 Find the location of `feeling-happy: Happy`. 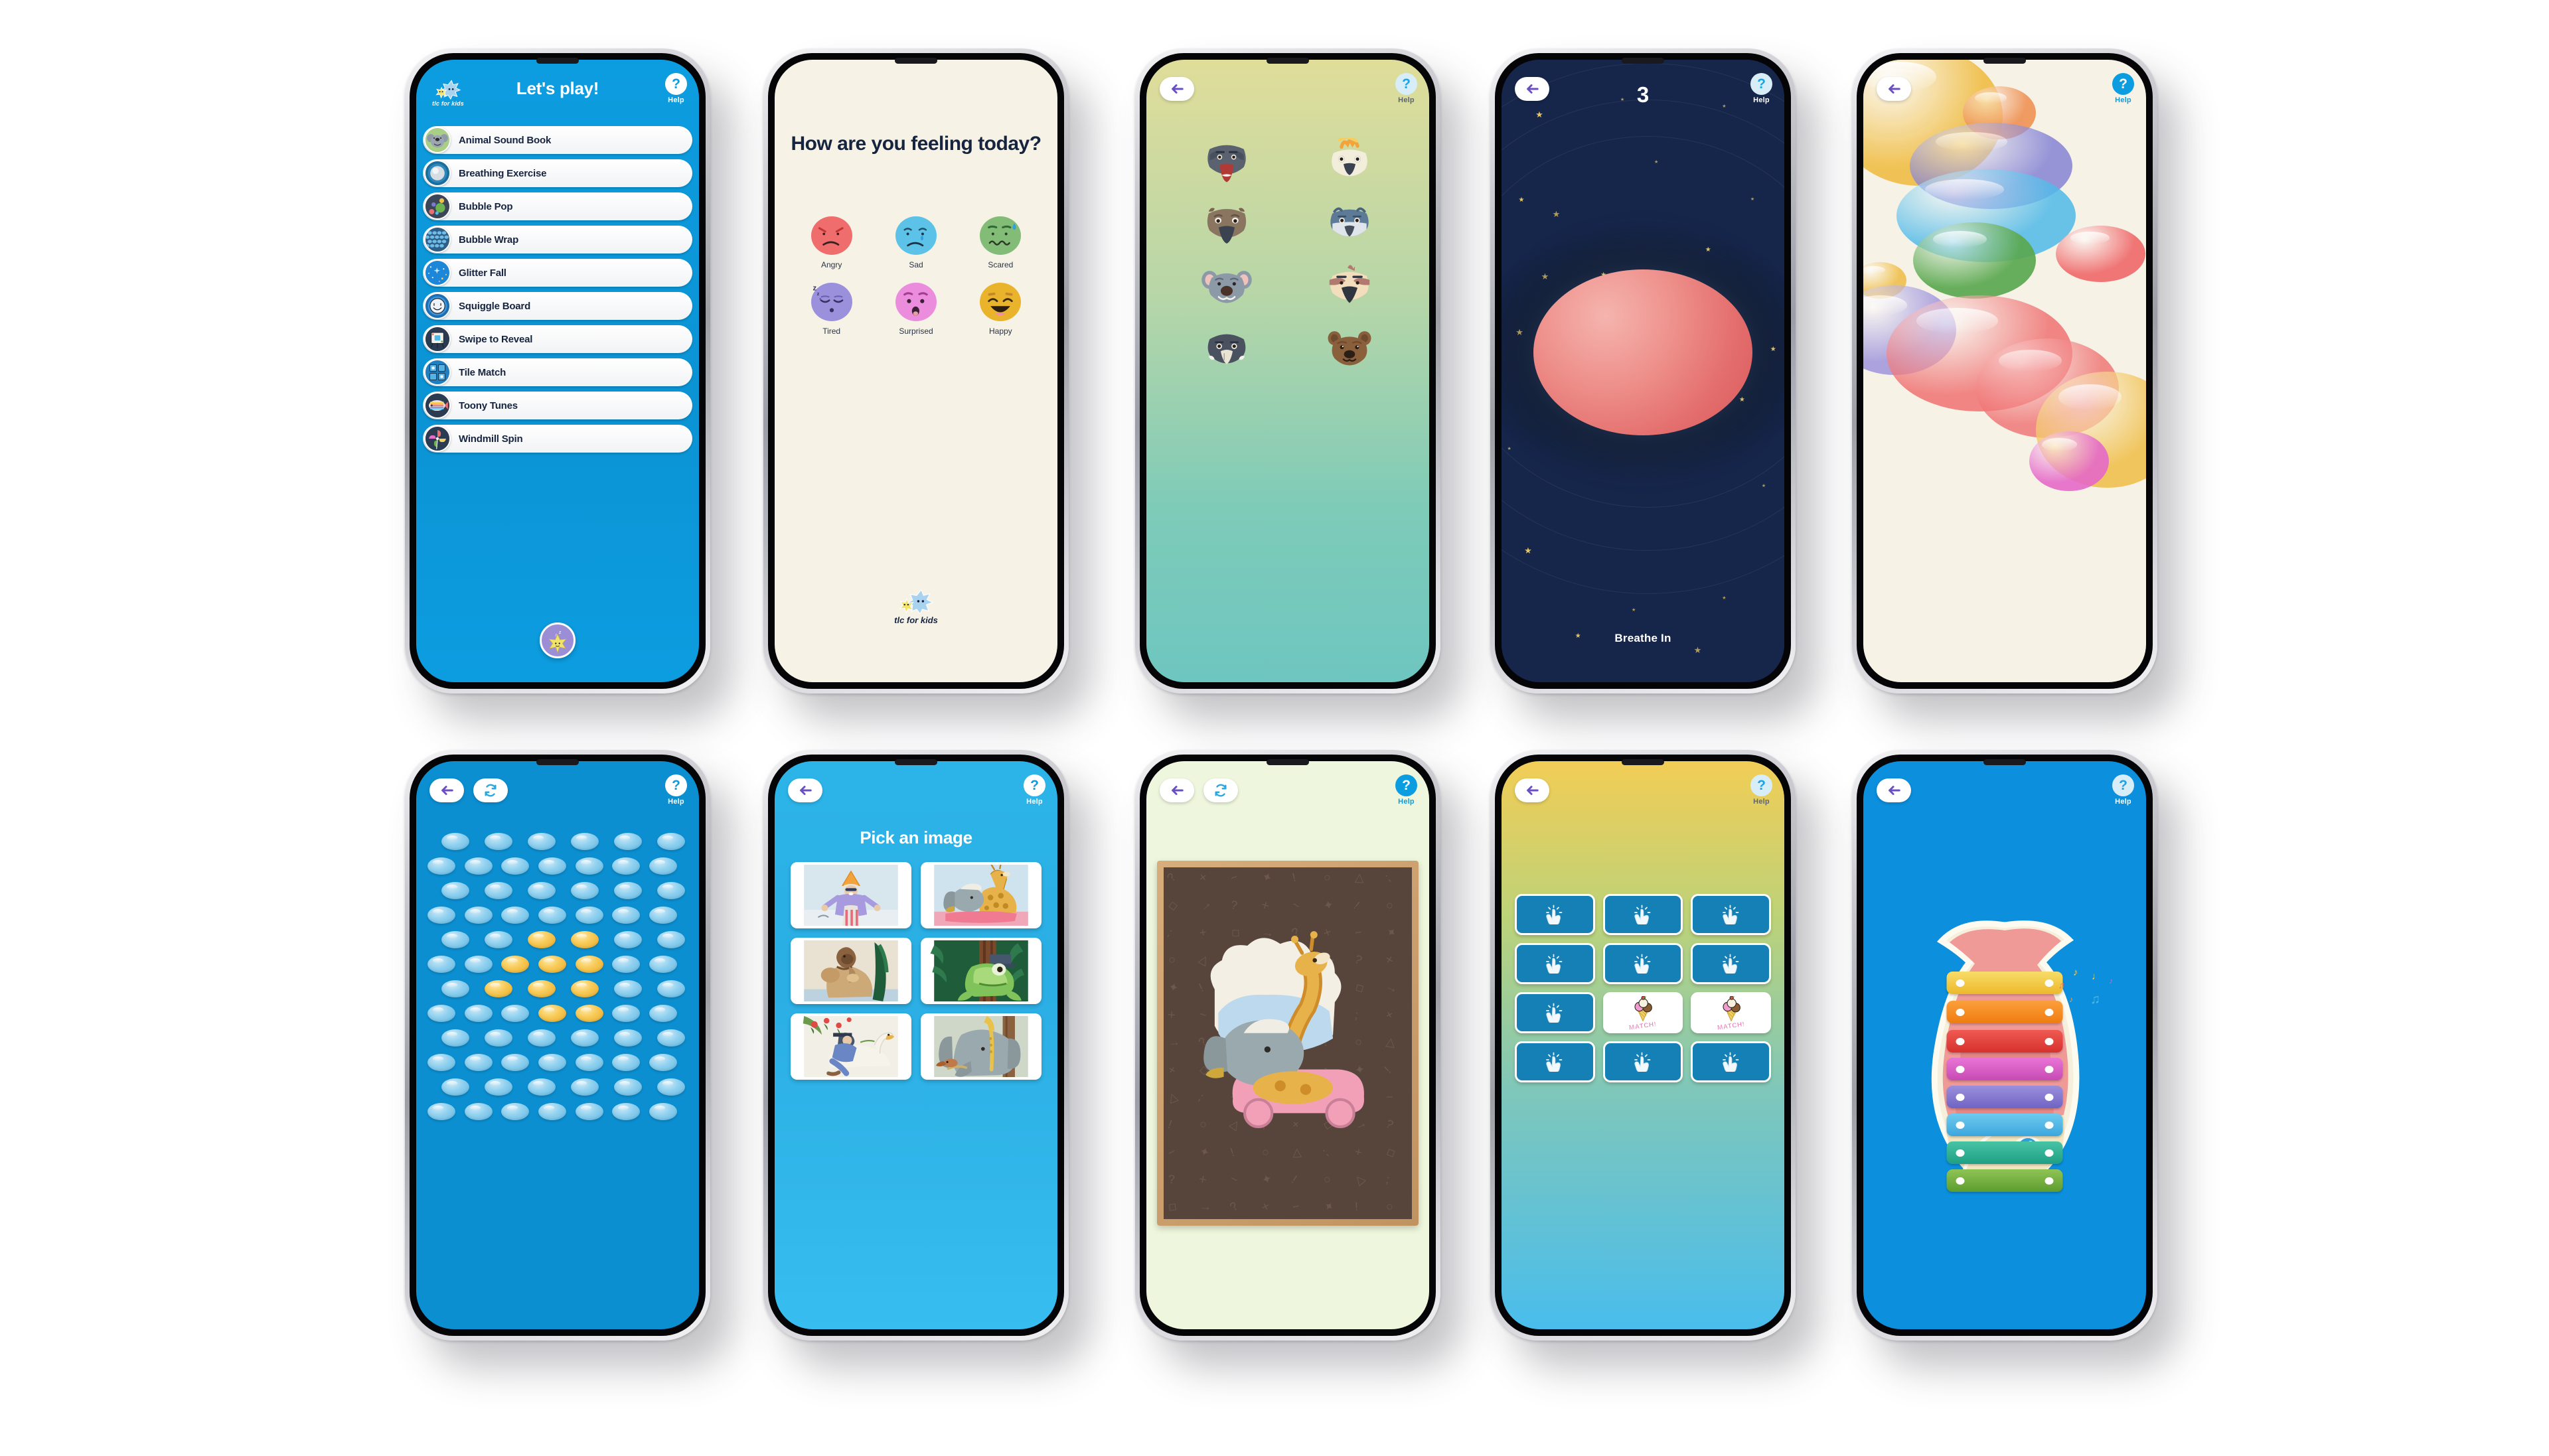

feeling-happy: Happy is located at coordinates (1001, 309).